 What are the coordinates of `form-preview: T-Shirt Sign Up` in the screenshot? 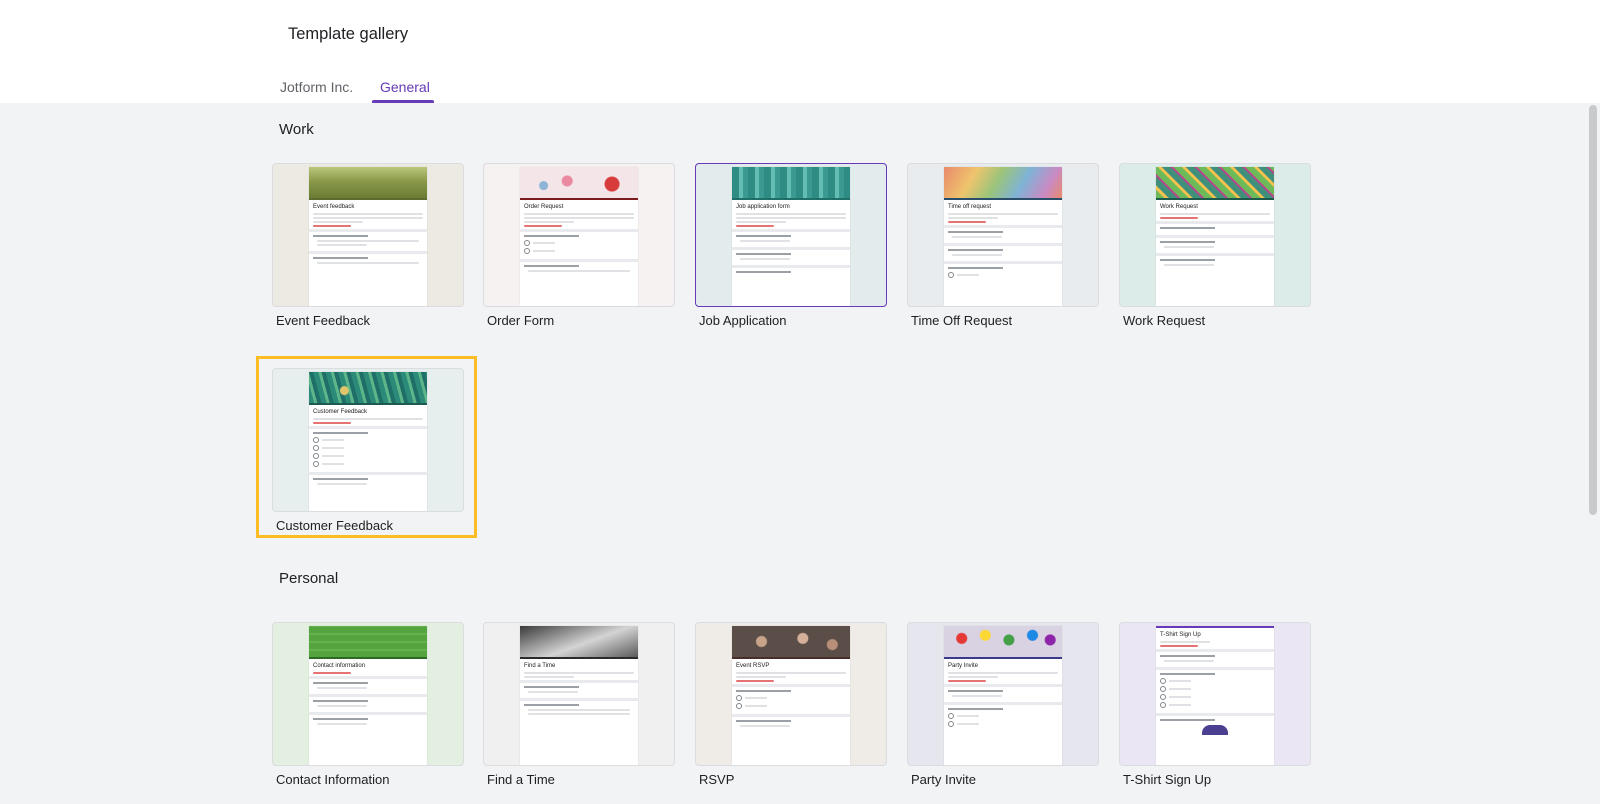 It's located at (1215, 695).